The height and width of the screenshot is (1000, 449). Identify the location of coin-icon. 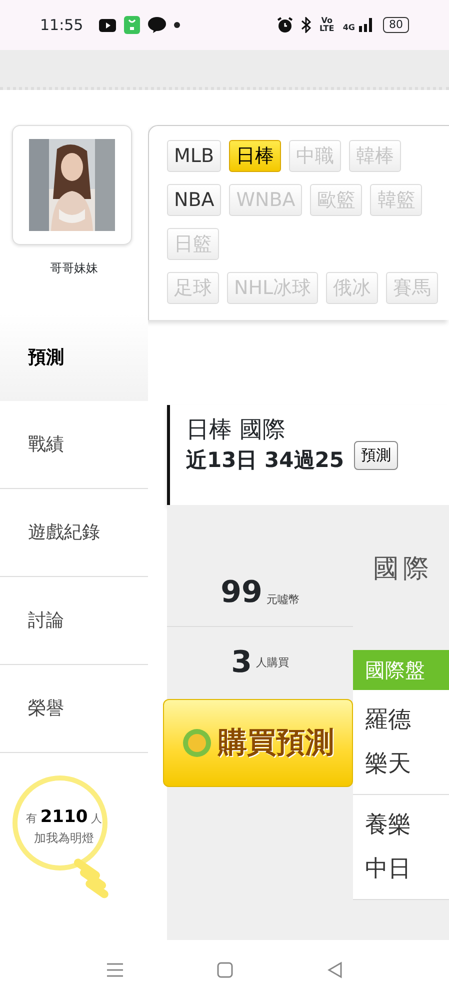
(197, 743).